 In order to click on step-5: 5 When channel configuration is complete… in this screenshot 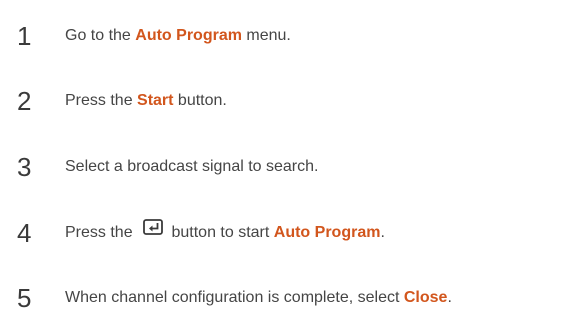, I will do `click(291, 298)`.